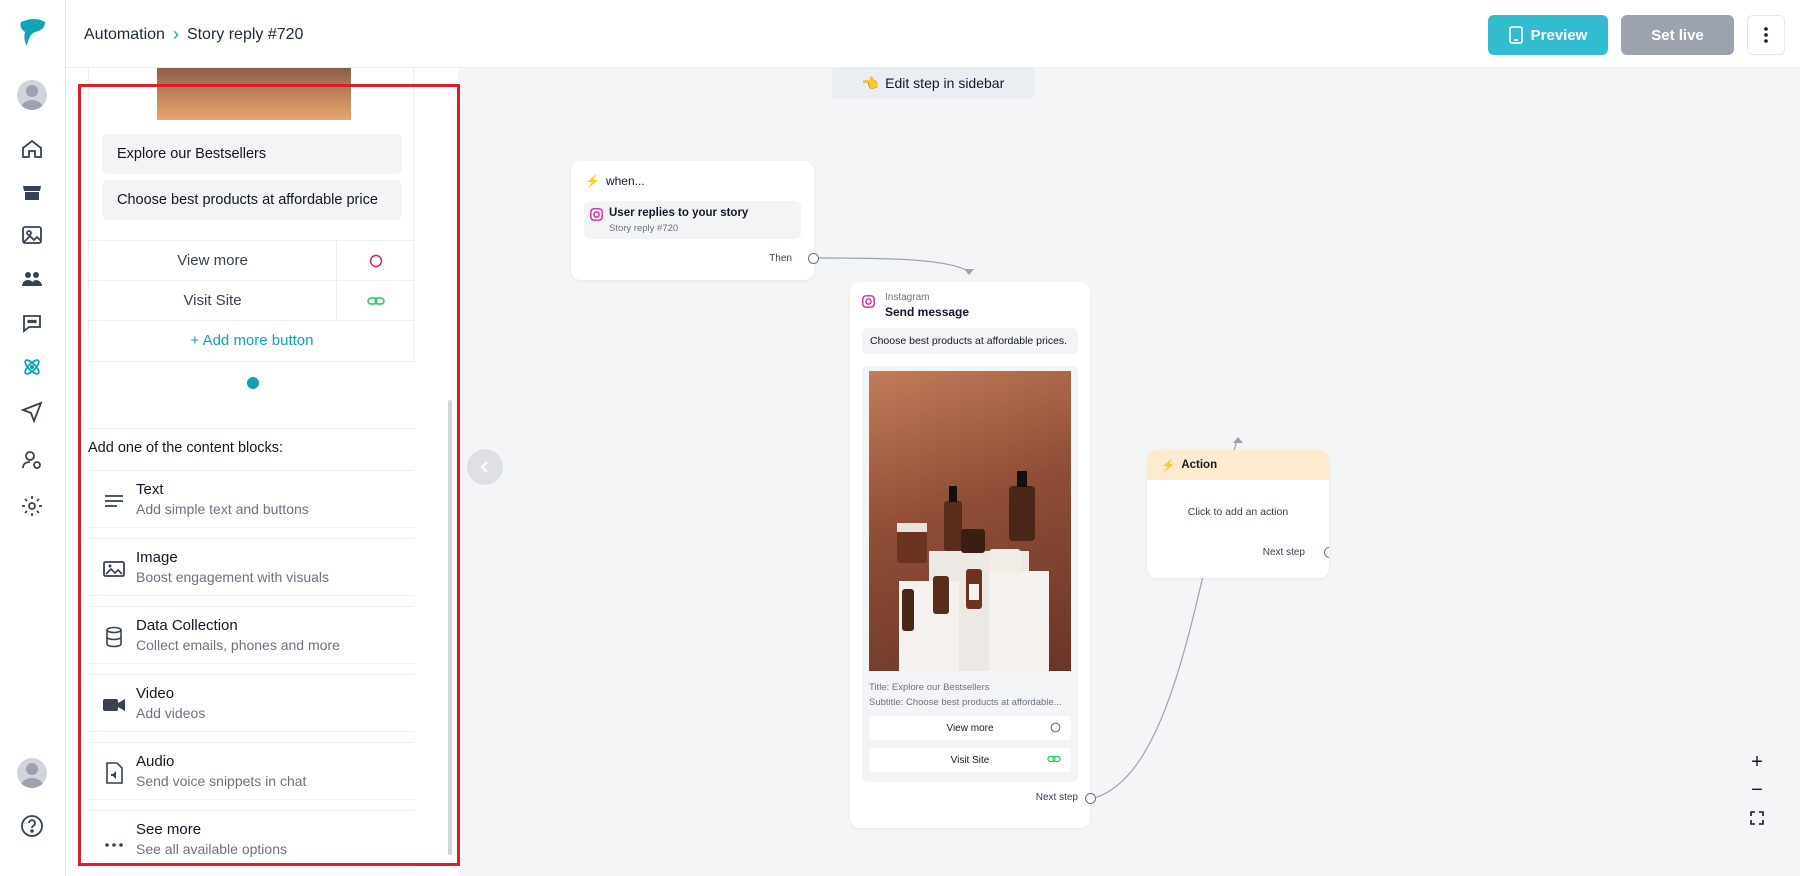 Image resolution: width=1800 pixels, height=876 pixels. I want to click on block-title: See more, so click(169, 829).